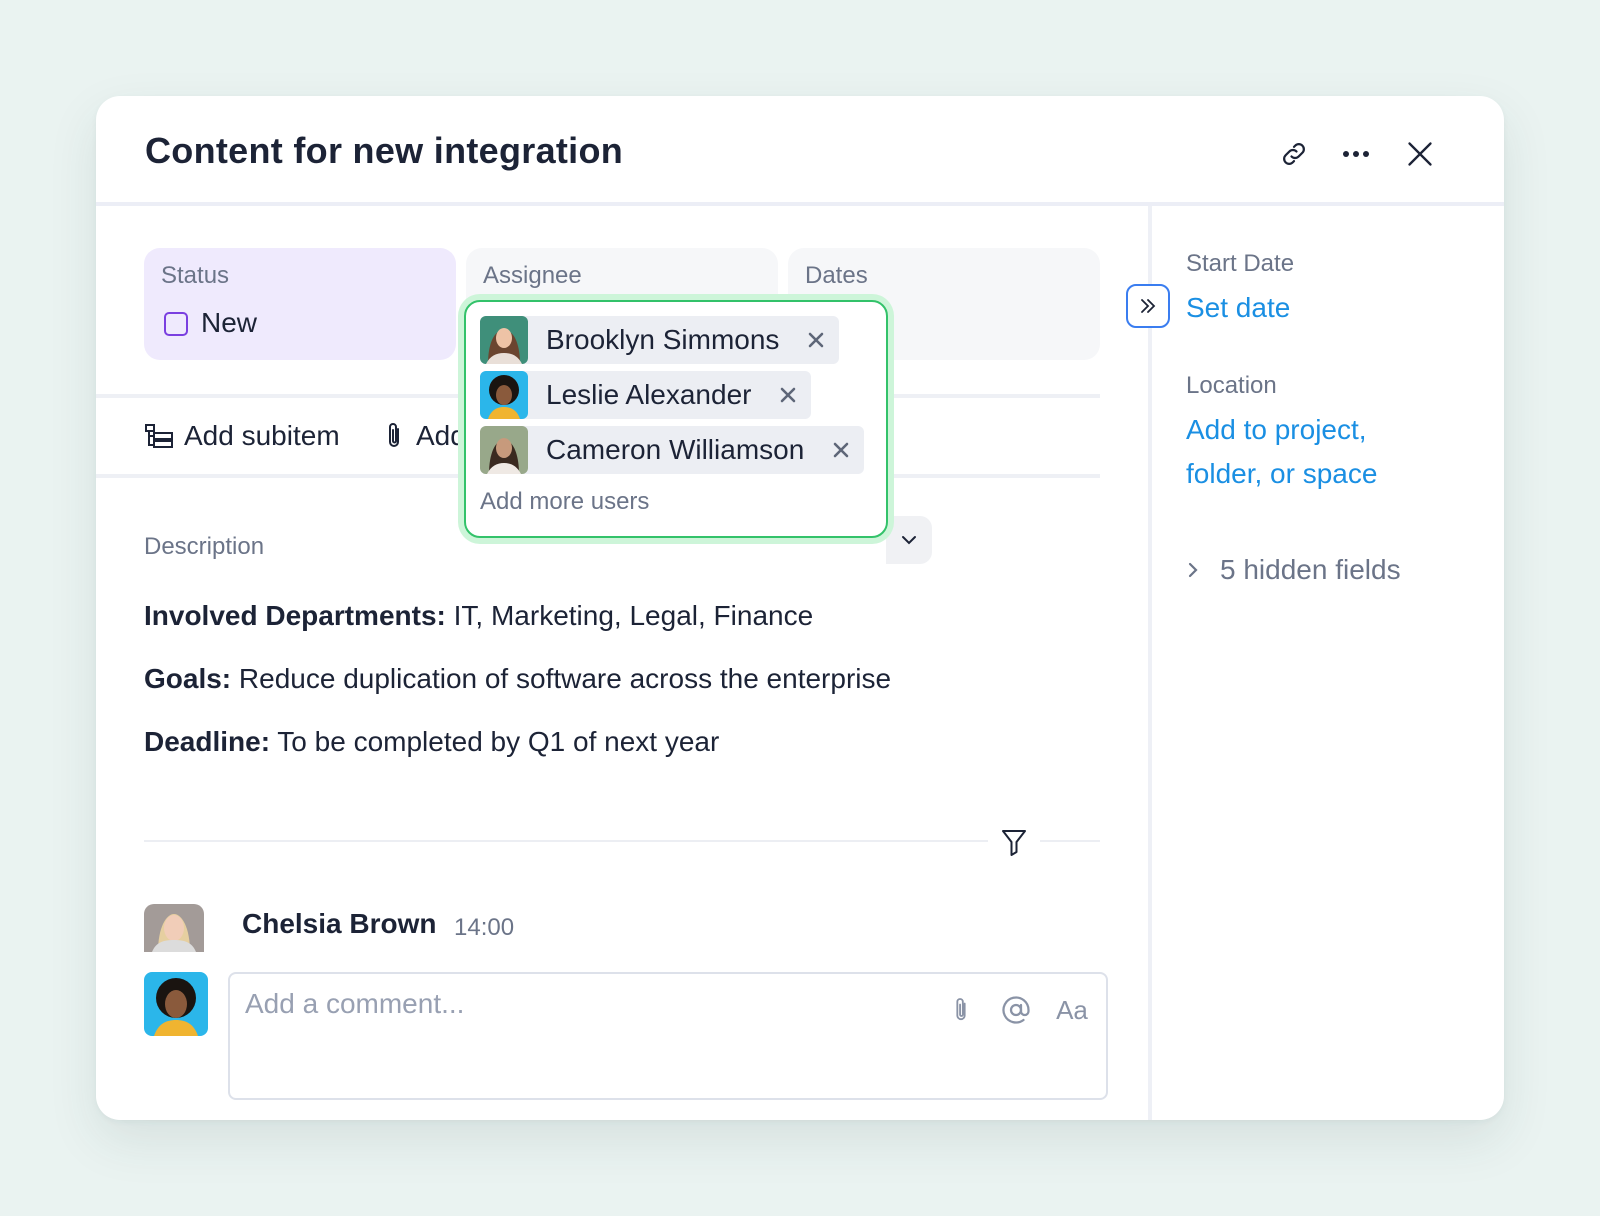 Image resolution: width=1600 pixels, height=1216 pixels. Describe the element at coordinates (1238, 308) in the screenshot. I see `set-date-link: Set date` at that location.